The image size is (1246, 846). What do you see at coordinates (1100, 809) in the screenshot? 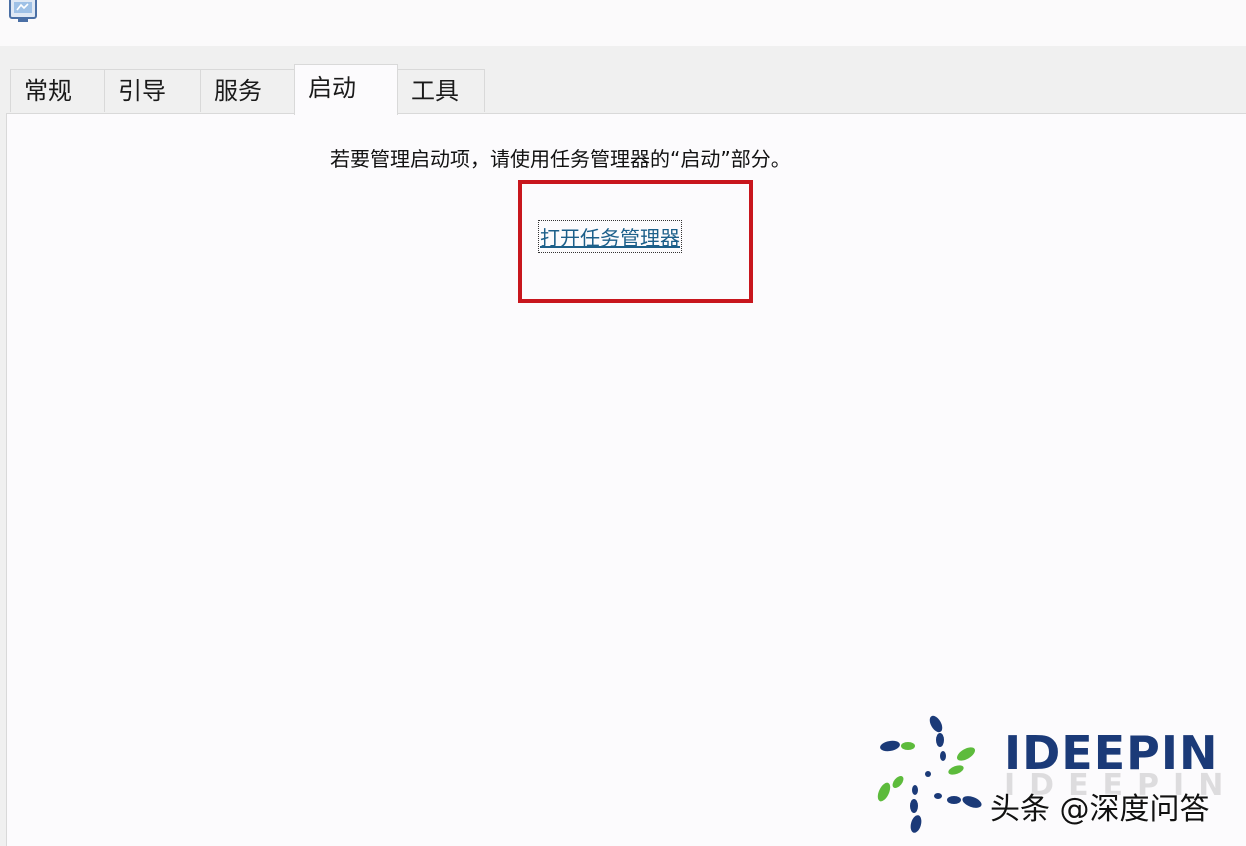
I see `watermark-caption: 头条 @深度问答` at bounding box center [1100, 809].